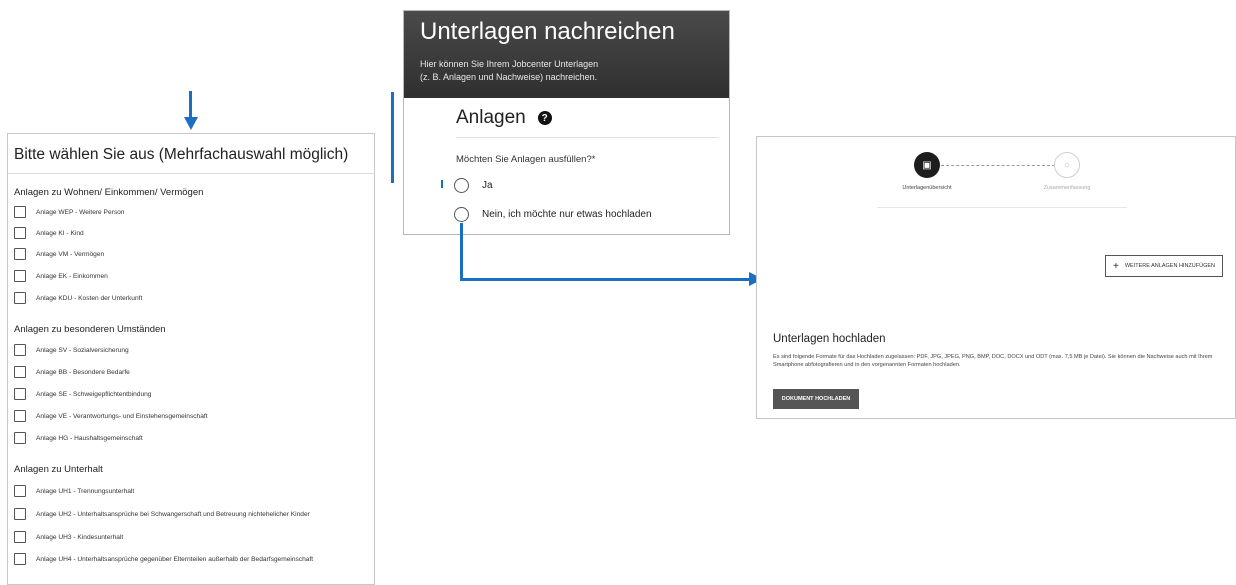  Describe the element at coordinates (109, 192) in the screenshot. I see `section-heading: Anlagen zu Wohnen/ Einkommen/ Vermögen` at that location.